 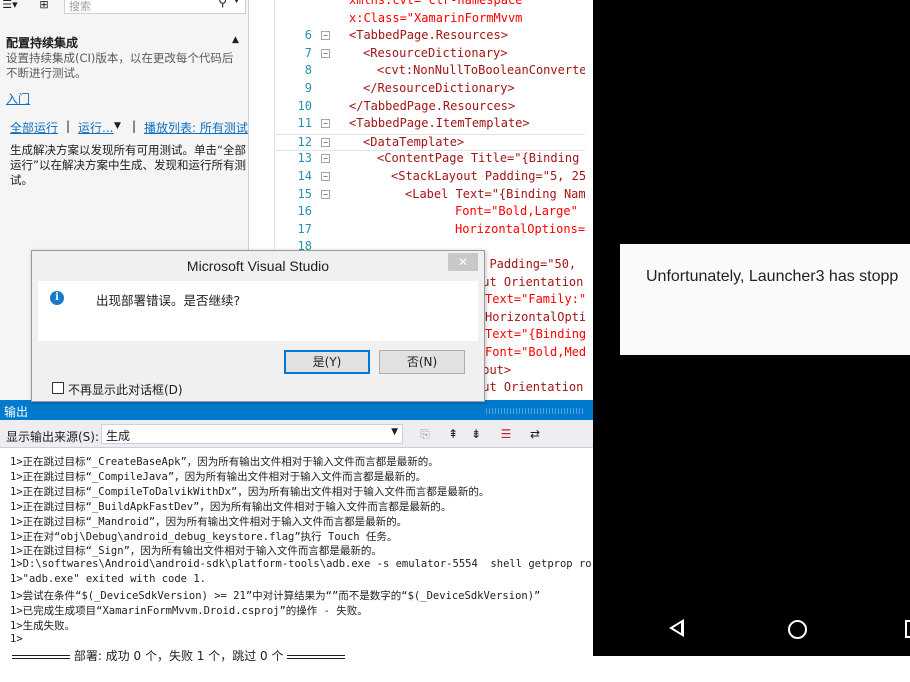 What do you see at coordinates (41, 656) in the screenshot?
I see `summary-rule-left` at bounding box center [41, 656].